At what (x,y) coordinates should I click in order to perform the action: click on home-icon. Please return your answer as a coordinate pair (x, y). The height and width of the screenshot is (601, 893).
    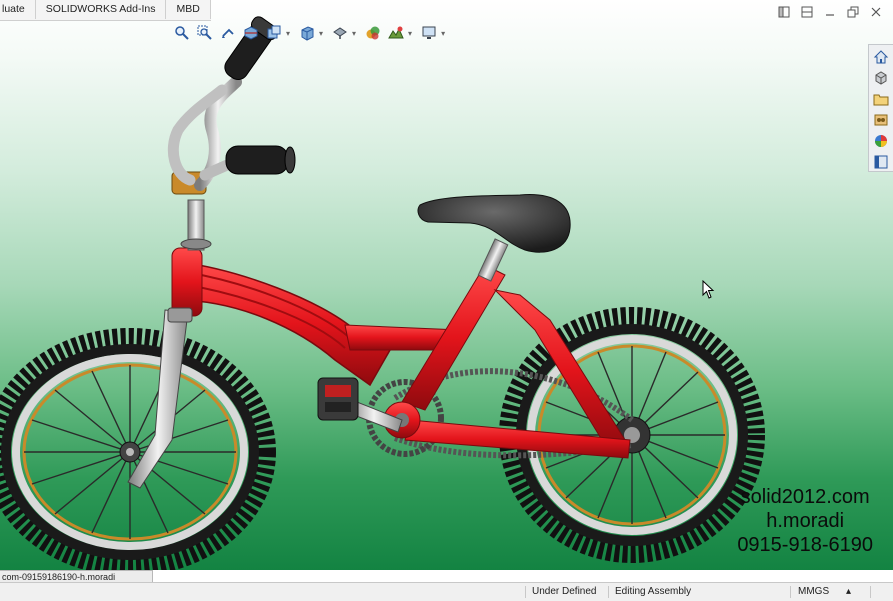
    Looking at the image, I should click on (881, 56).